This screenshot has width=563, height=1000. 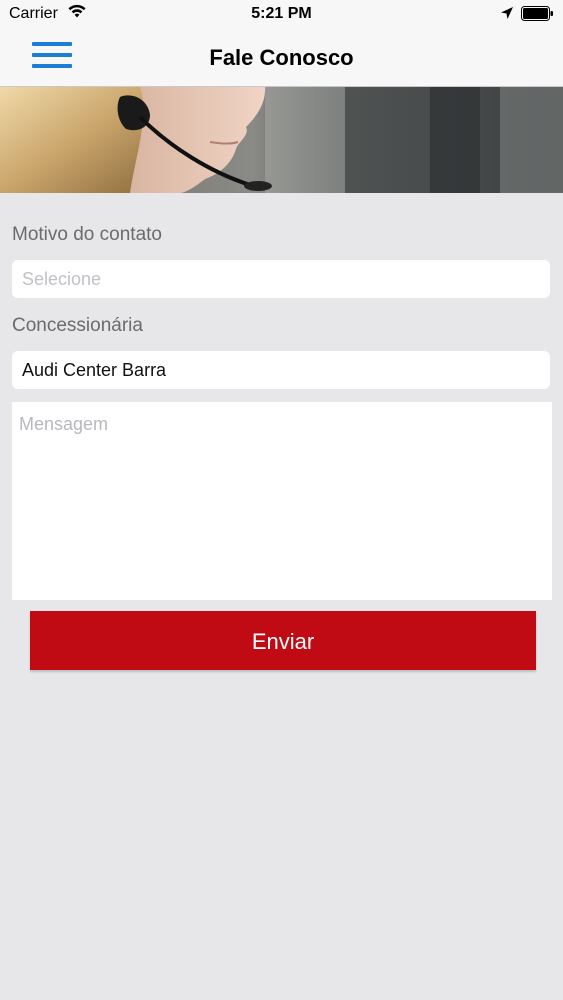 I want to click on motivo-label: Motivo do contato, so click(x=87, y=234).